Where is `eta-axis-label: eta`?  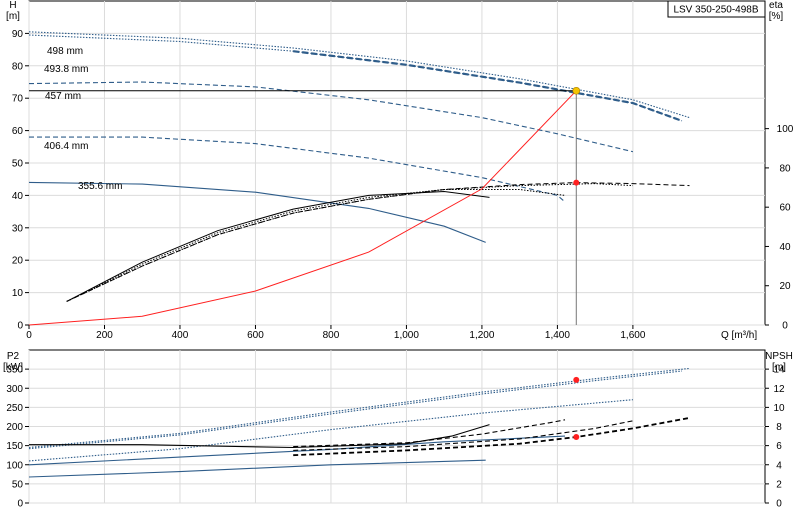
eta-axis-label: eta is located at coordinates (776, 5).